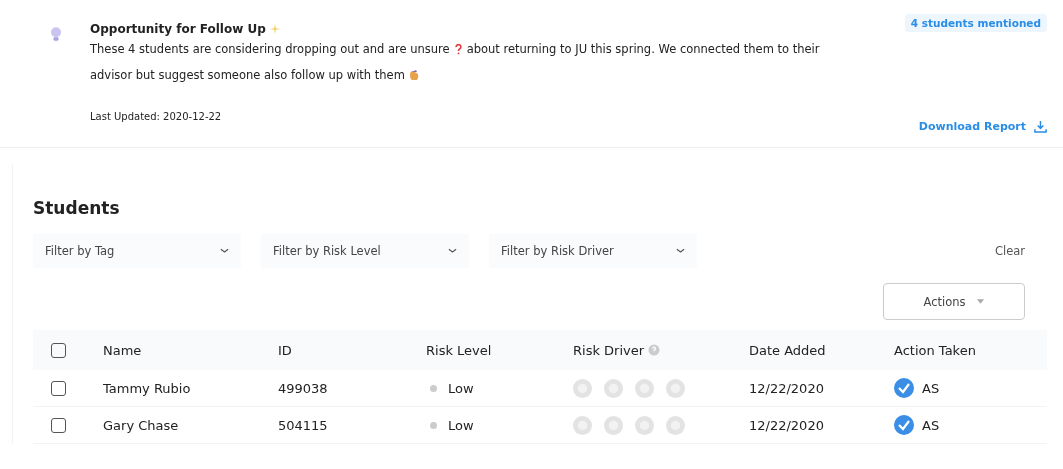 The image size is (1063, 469). What do you see at coordinates (147, 388) in the screenshot?
I see `table-cell-text: Tammy Rubio` at bounding box center [147, 388].